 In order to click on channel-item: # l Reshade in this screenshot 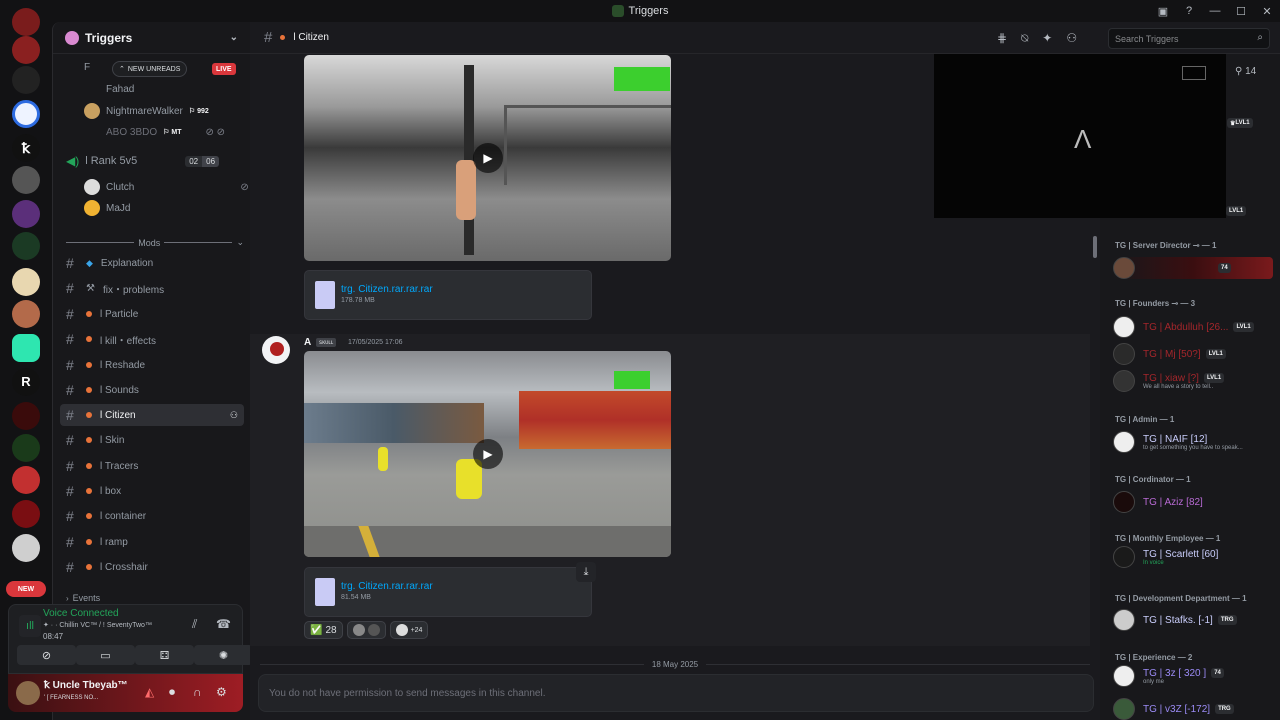, I will do `click(152, 365)`.